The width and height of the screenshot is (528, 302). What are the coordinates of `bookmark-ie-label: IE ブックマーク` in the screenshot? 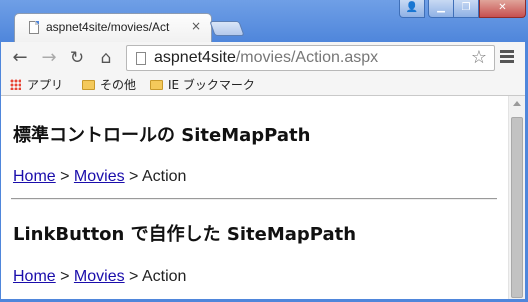 It's located at (211, 85).